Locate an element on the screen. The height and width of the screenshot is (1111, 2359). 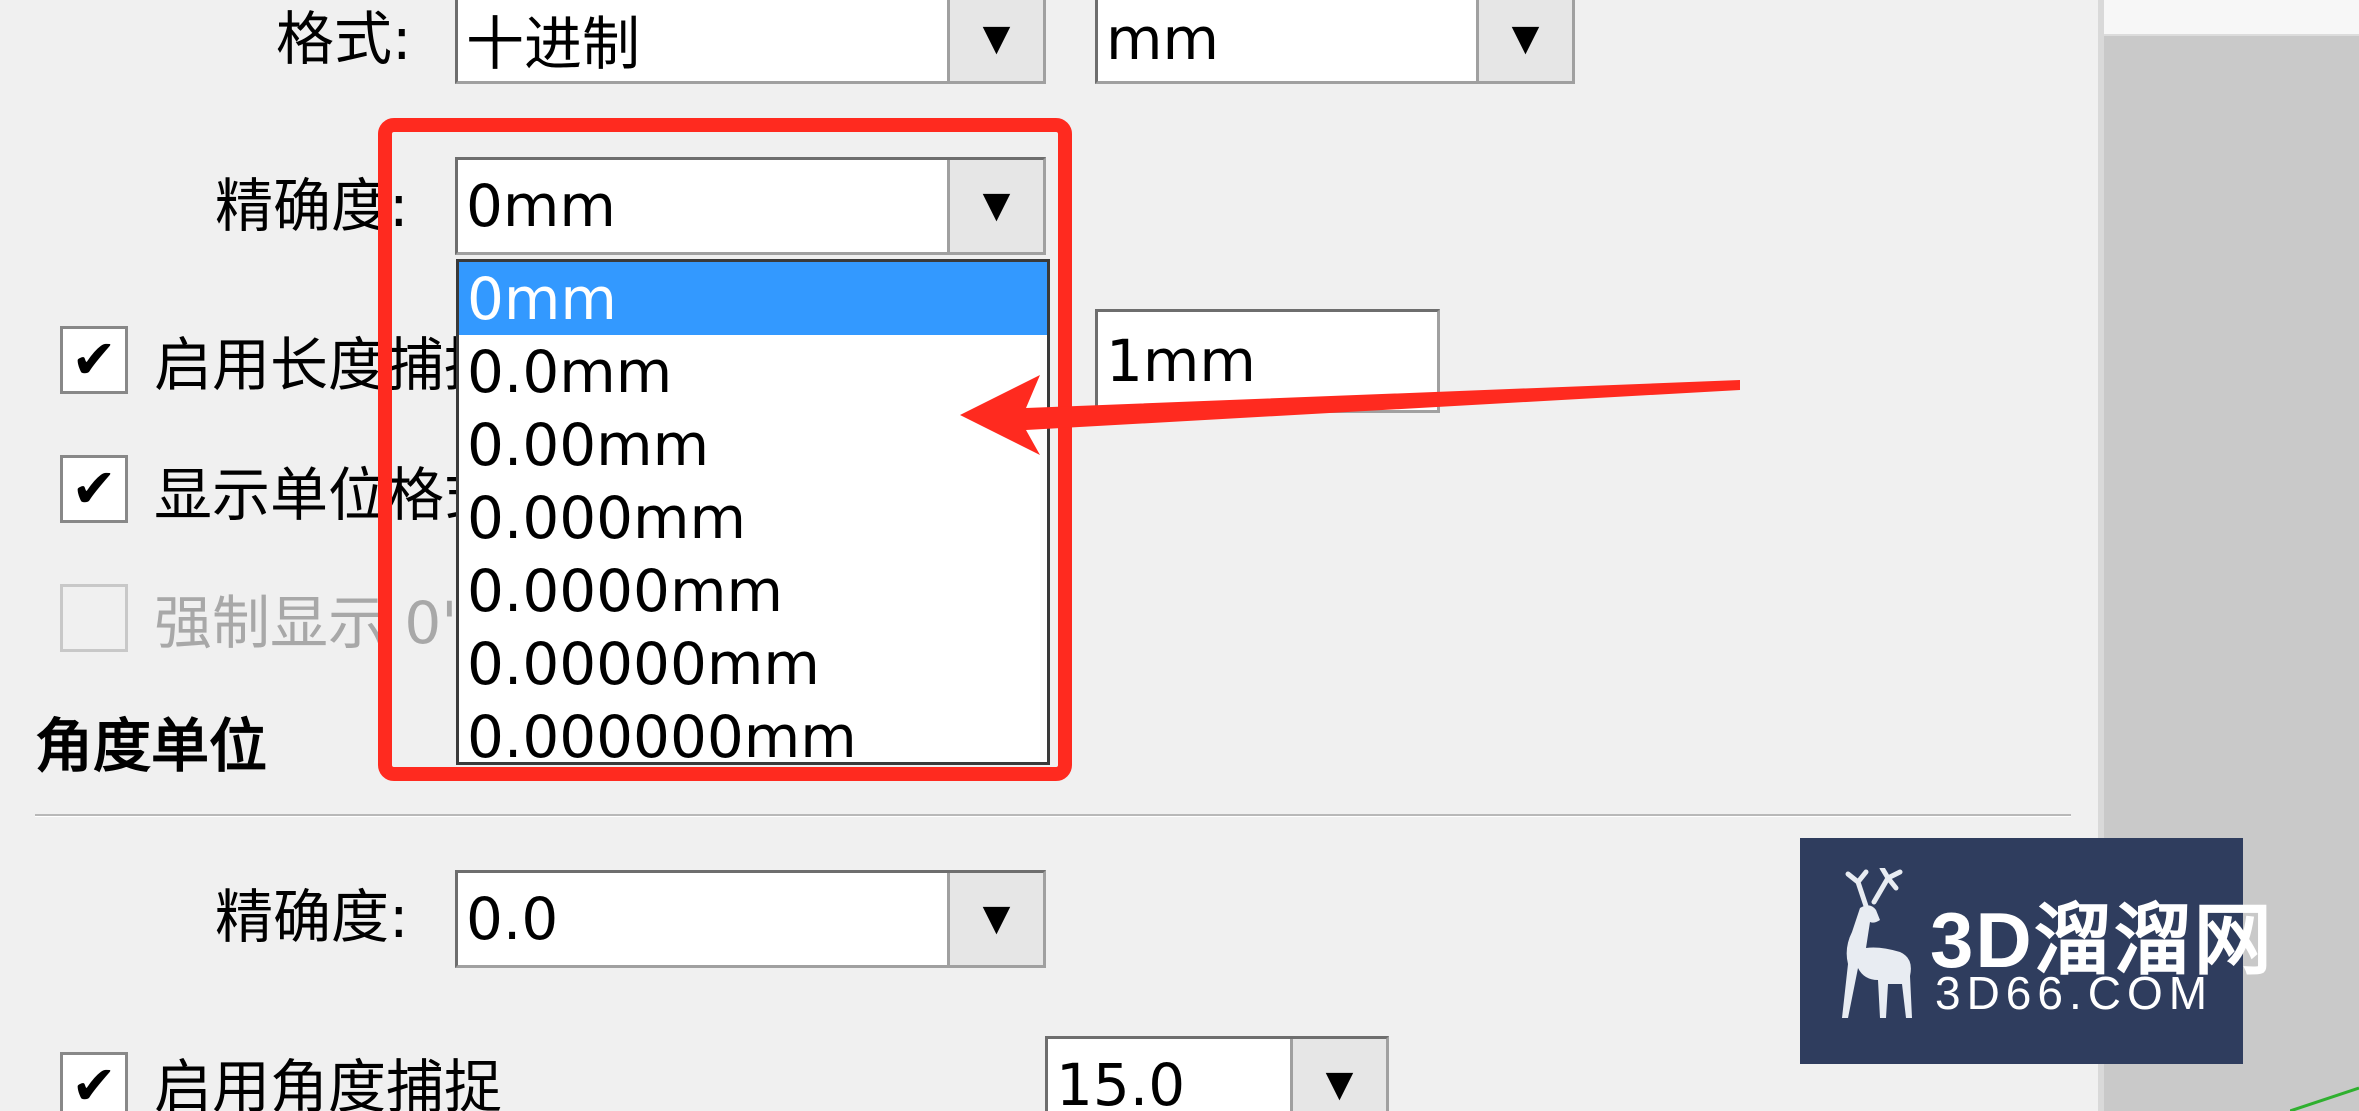
angle-precision-label: 精确度: is located at coordinates (312, 917).